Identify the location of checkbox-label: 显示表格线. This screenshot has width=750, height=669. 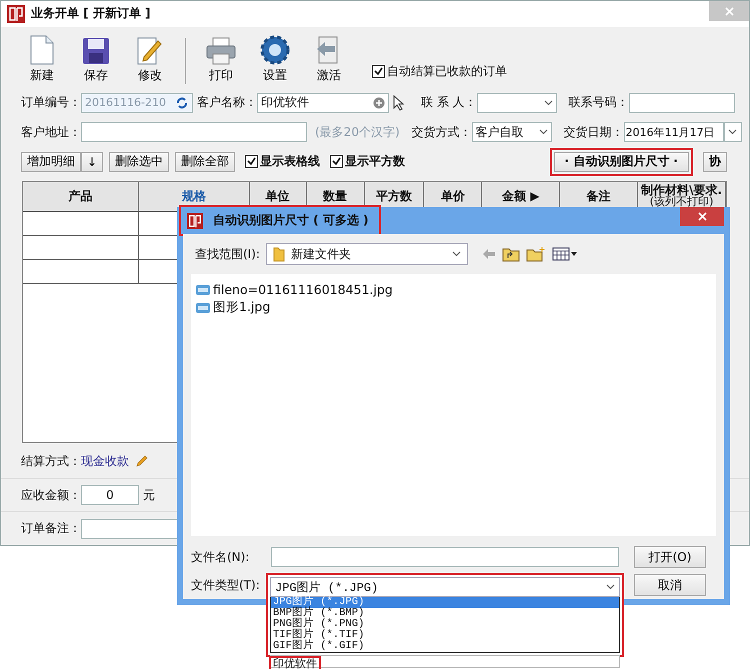
(290, 161).